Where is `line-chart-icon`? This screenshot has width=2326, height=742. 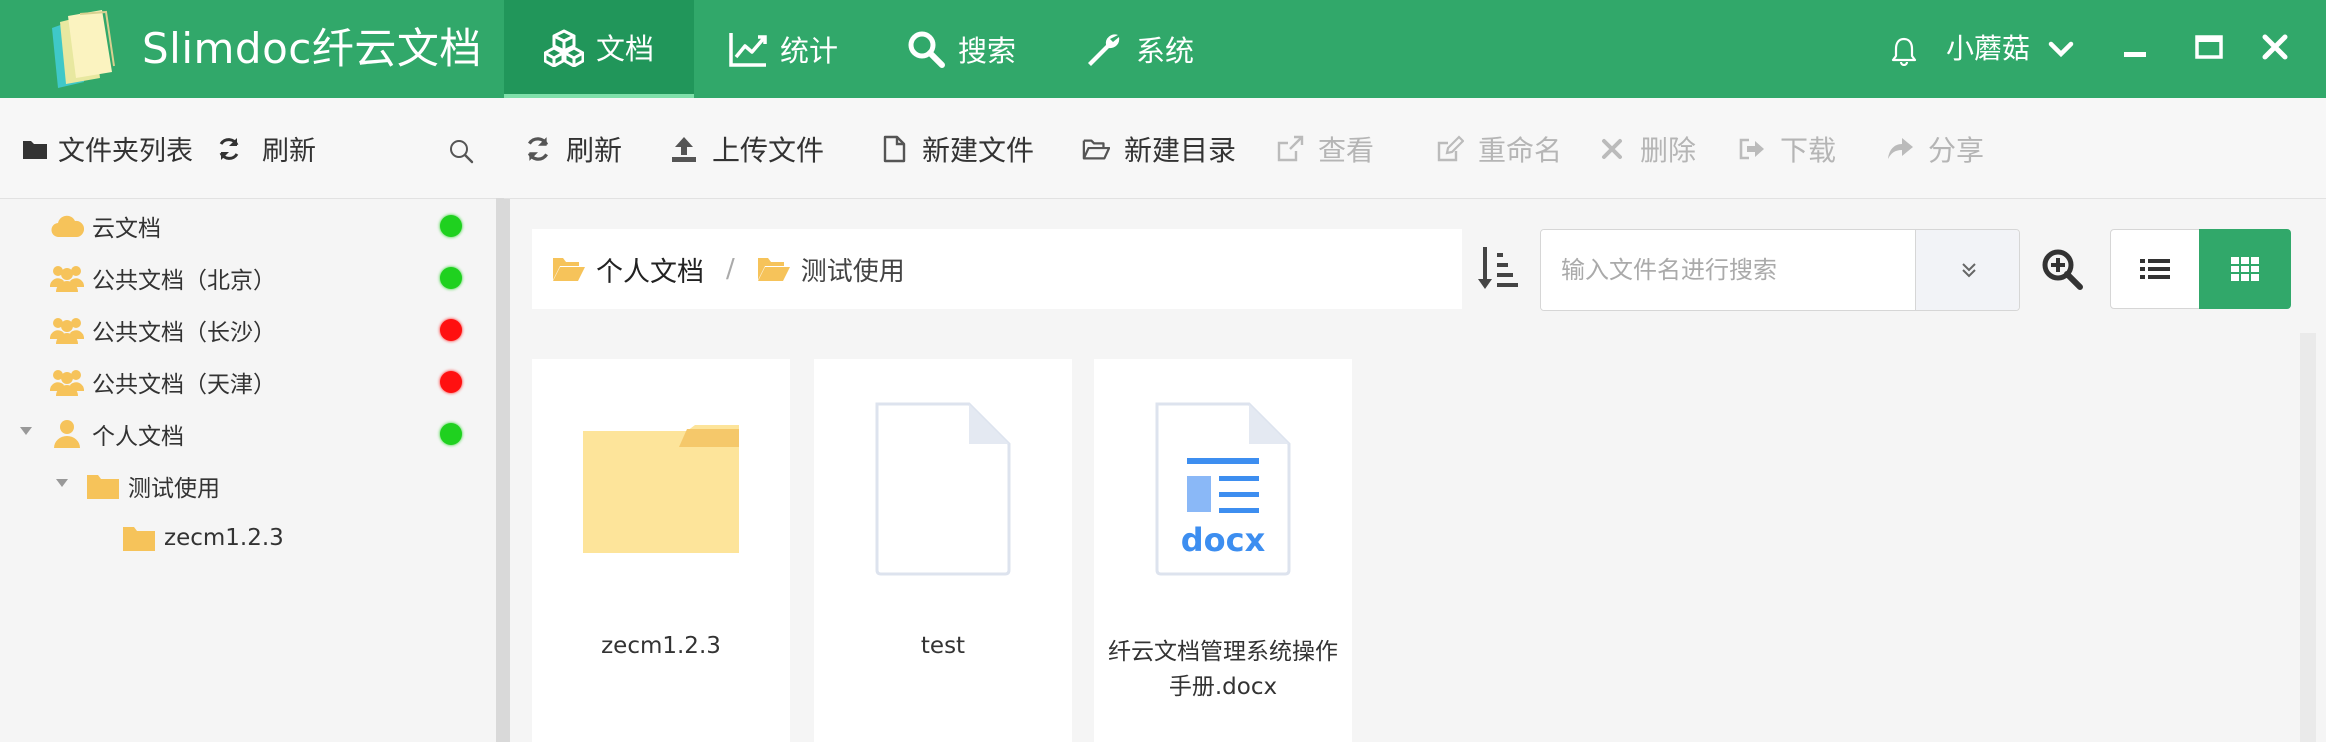
line-chart-icon is located at coordinates (748, 50).